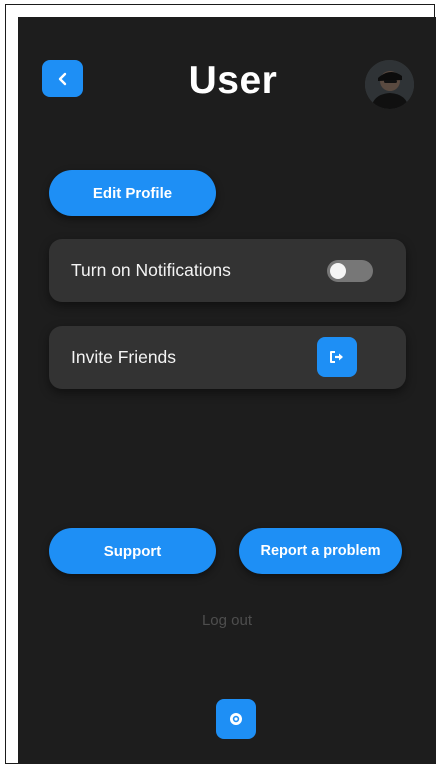 Image resolution: width=442 pixels, height=770 pixels. What do you see at coordinates (132, 193) in the screenshot?
I see `edit-profile-button: Edit Profile` at bounding box center [132, 193].